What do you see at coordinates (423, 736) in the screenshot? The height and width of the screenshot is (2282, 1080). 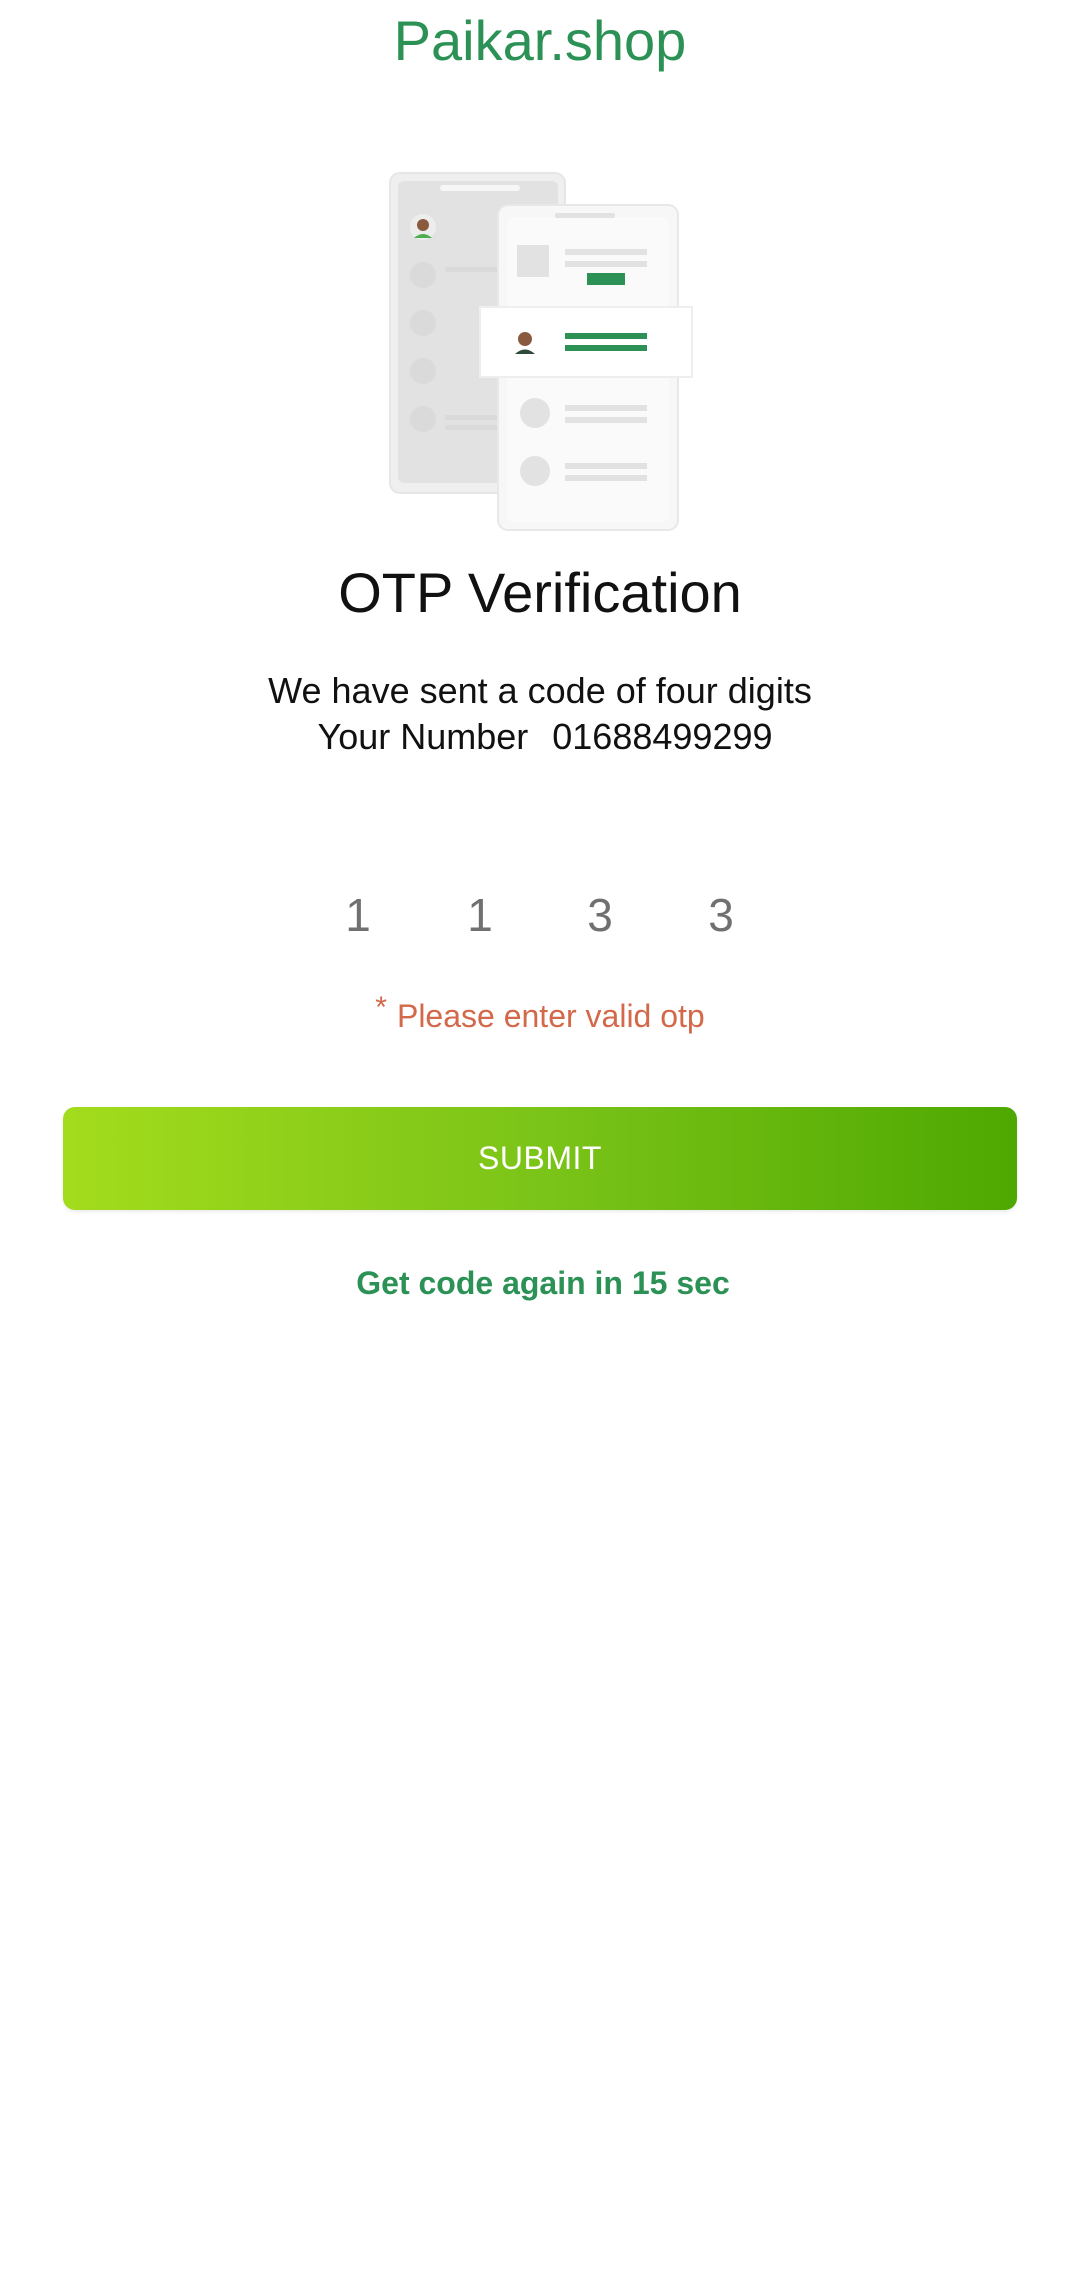 I see `phone-number-label: Your Number` at bounding box center [423, 736].